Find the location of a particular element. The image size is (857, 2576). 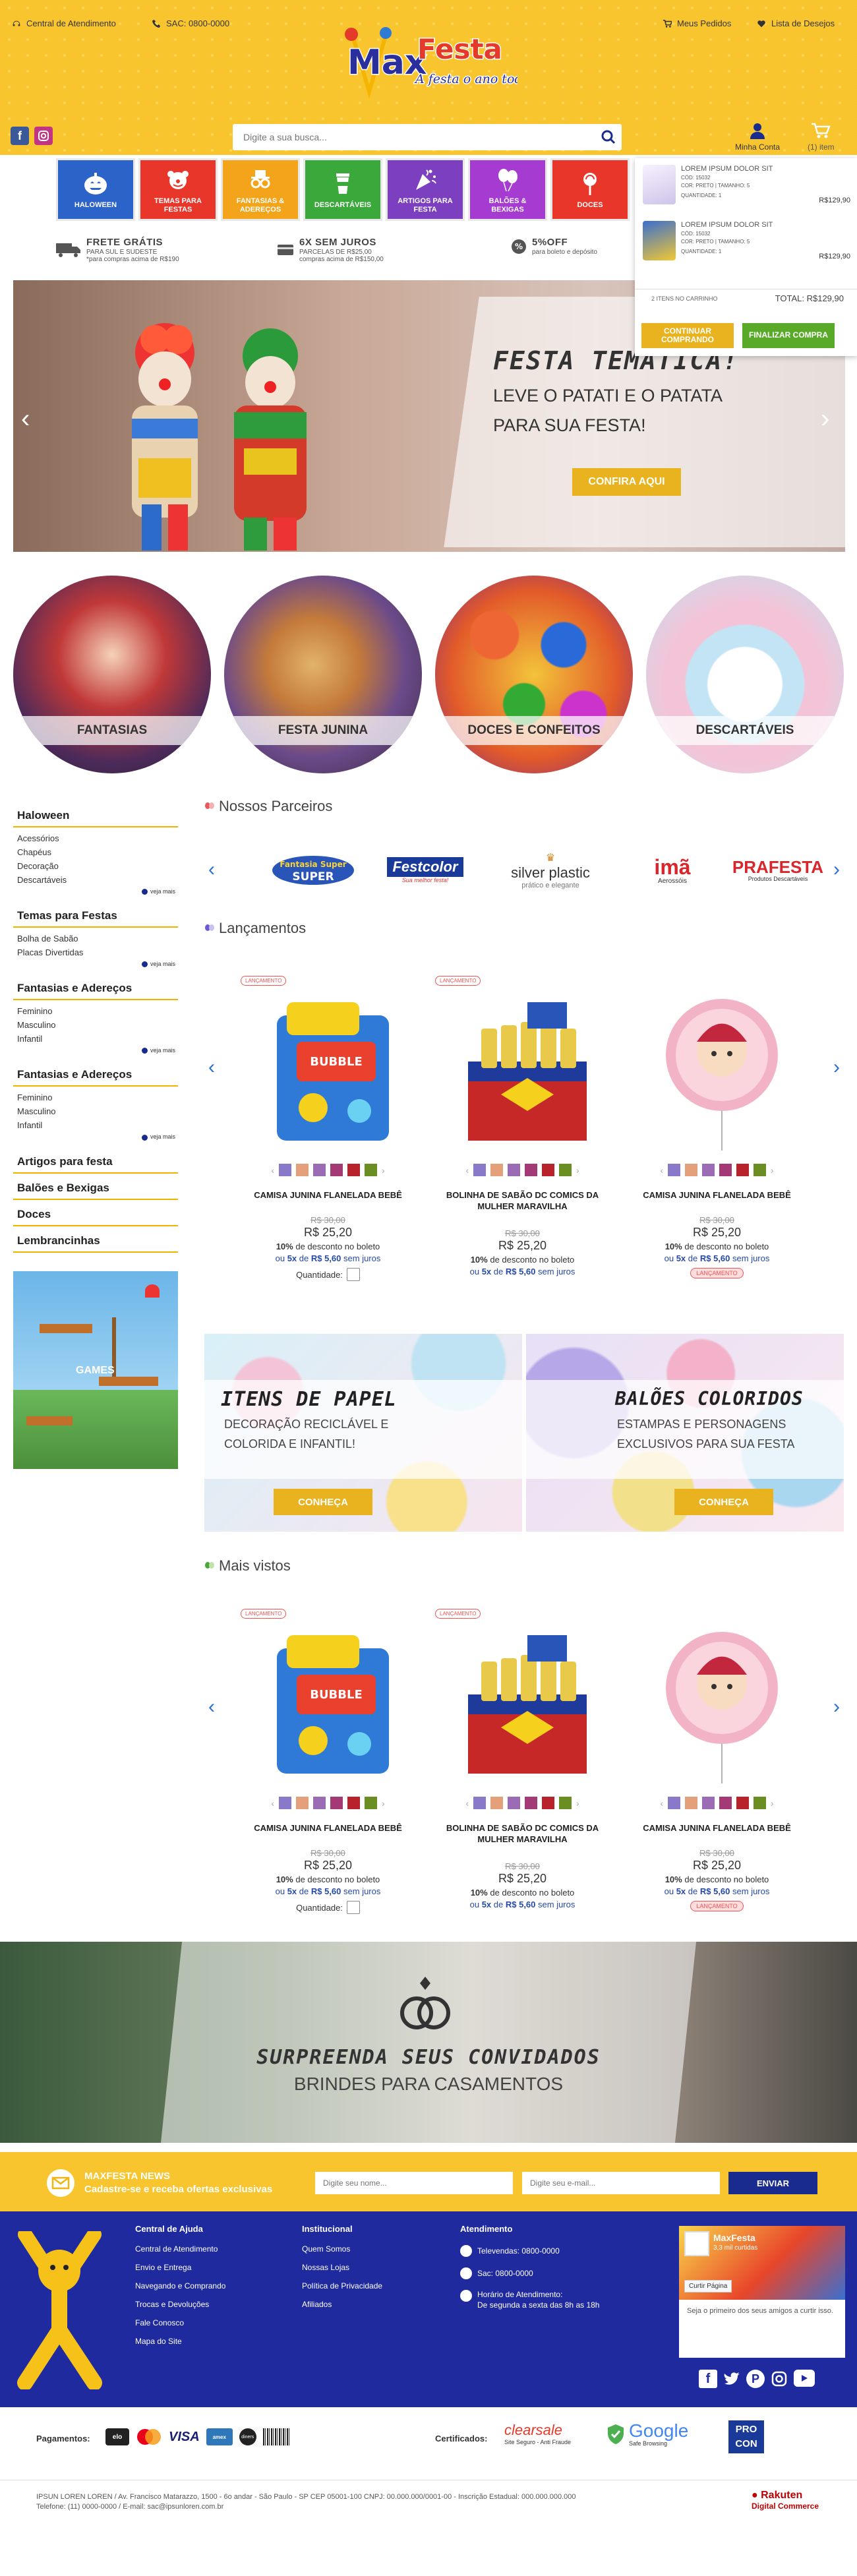

category-descartaveis: DESCARTÁVEIS is located at coordinates (745, 674).